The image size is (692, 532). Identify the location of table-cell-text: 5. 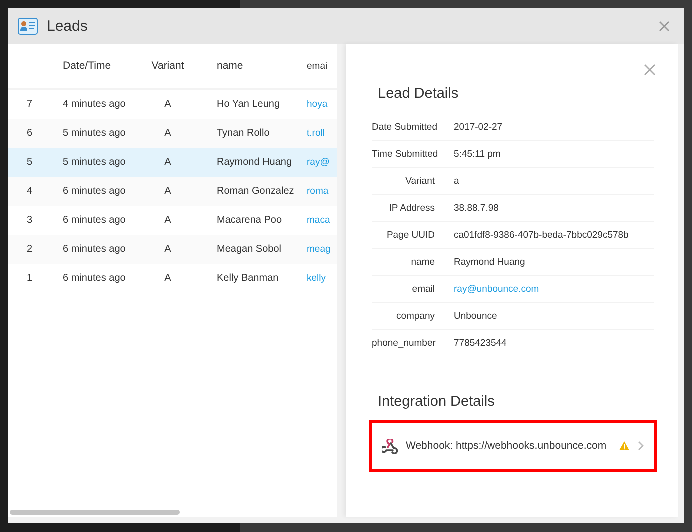
(30, 162).